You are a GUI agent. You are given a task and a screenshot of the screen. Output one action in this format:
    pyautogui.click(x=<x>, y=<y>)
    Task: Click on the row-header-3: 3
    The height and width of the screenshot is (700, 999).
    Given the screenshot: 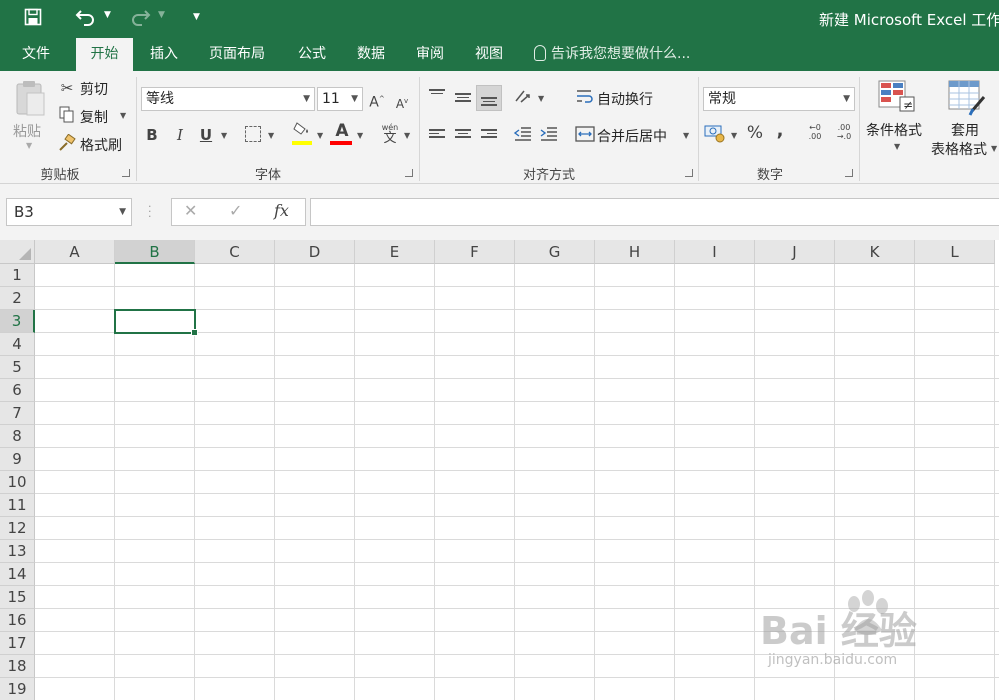 What is the action you would take?
    pyautogui.click(x=17, y=321)
    